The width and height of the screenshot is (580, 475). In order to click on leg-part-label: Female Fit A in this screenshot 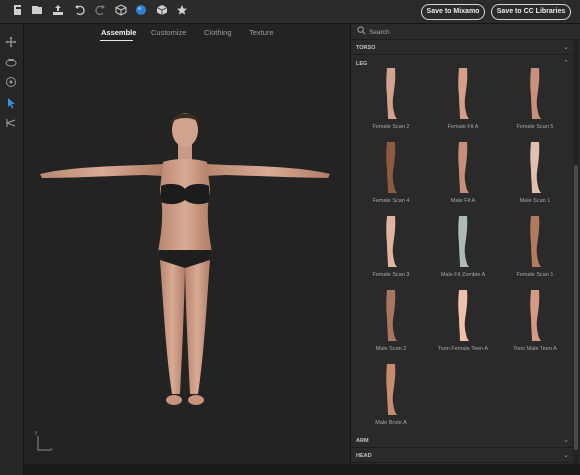, I will do `click(463, 127)`.